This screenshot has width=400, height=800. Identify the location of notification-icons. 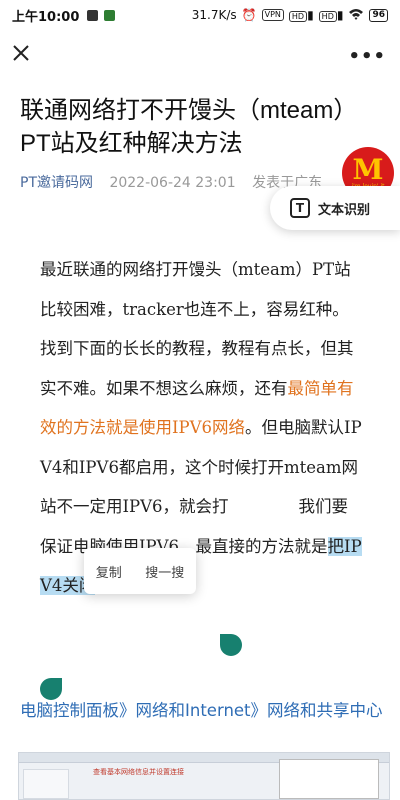
(101, 15).